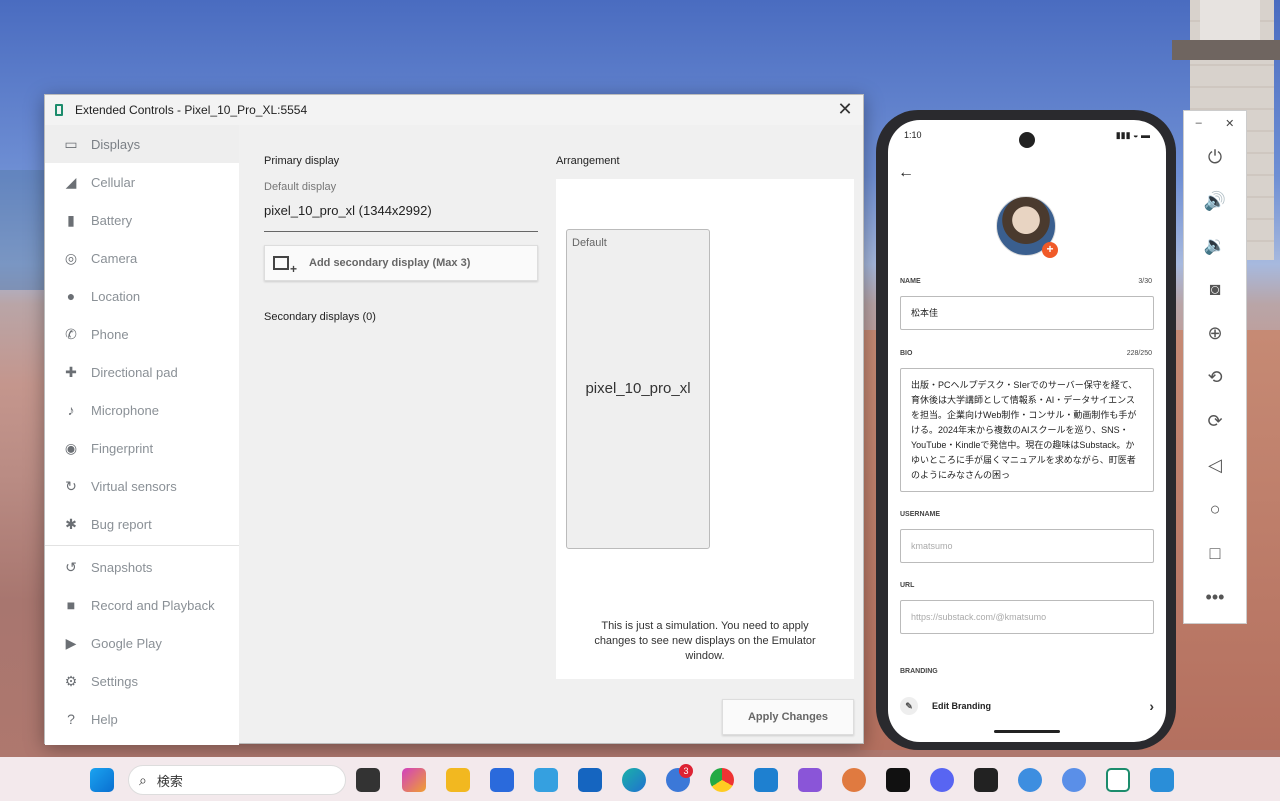  I want to click on display-preview-box: Default pixel_10_pro_xl, so click(638, 389).